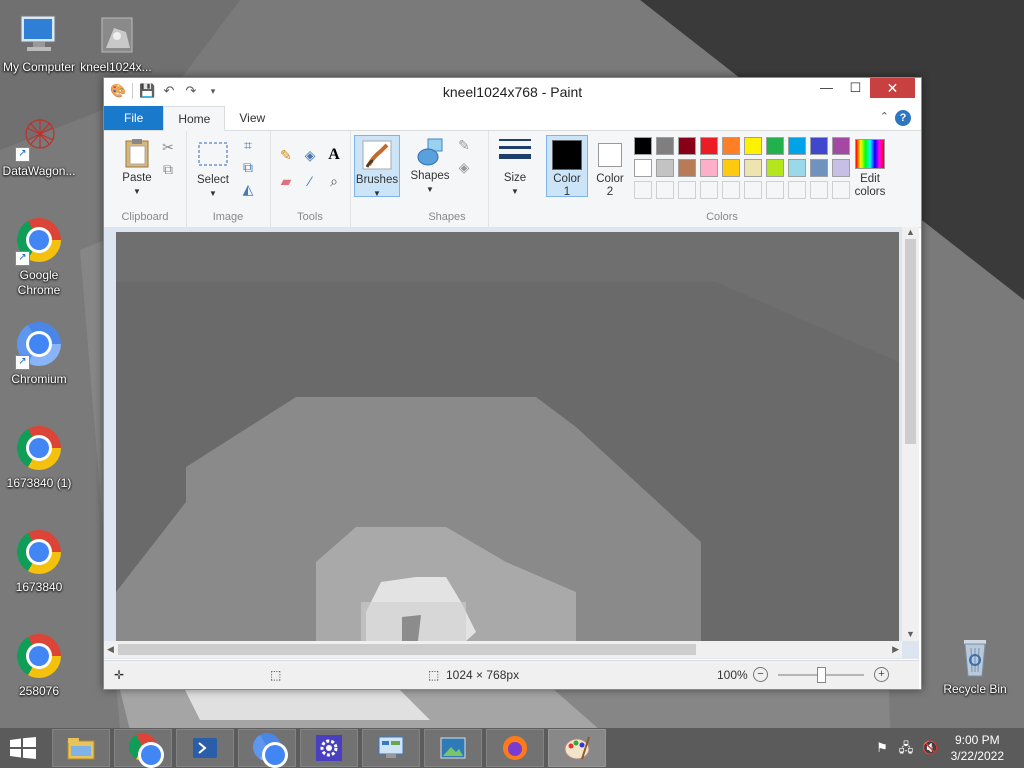  What do you see at coordinates (39, 42) in the screenshot?
I see `desktop-icon-my-computer: My Computer` at bounding box center [39, 42].